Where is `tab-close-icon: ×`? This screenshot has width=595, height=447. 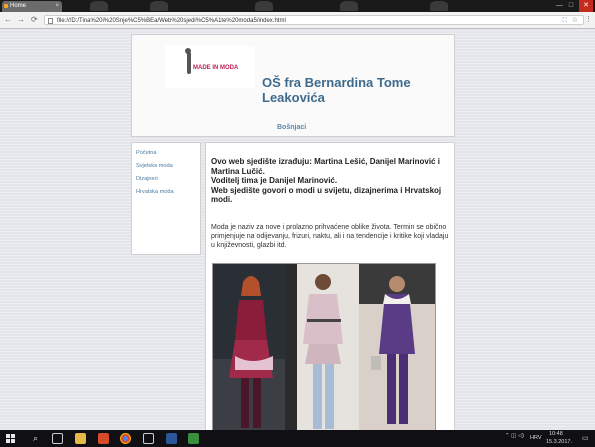 tab-close-icon: × is located at coordinates (57, 6).